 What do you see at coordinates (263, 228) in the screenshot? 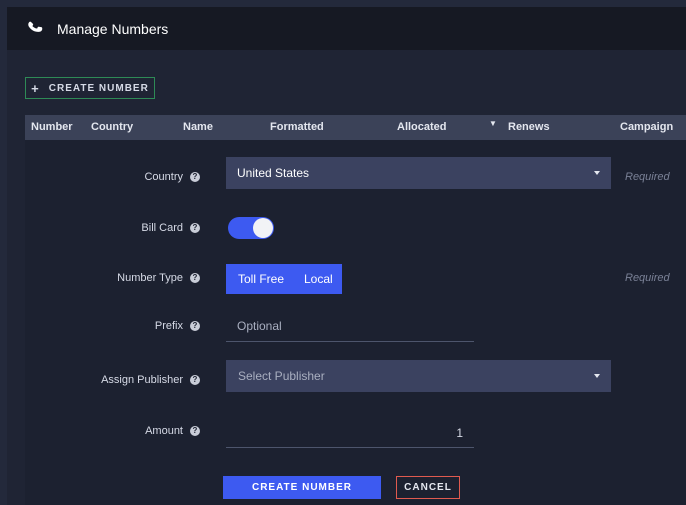
I see `toggle-knob` at bounding box center [263, 228].